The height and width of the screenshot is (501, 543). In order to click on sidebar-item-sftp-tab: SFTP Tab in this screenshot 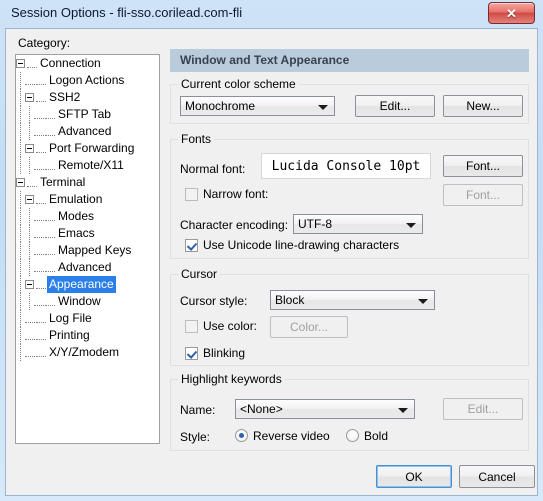, I will do `click(87, 114)`.